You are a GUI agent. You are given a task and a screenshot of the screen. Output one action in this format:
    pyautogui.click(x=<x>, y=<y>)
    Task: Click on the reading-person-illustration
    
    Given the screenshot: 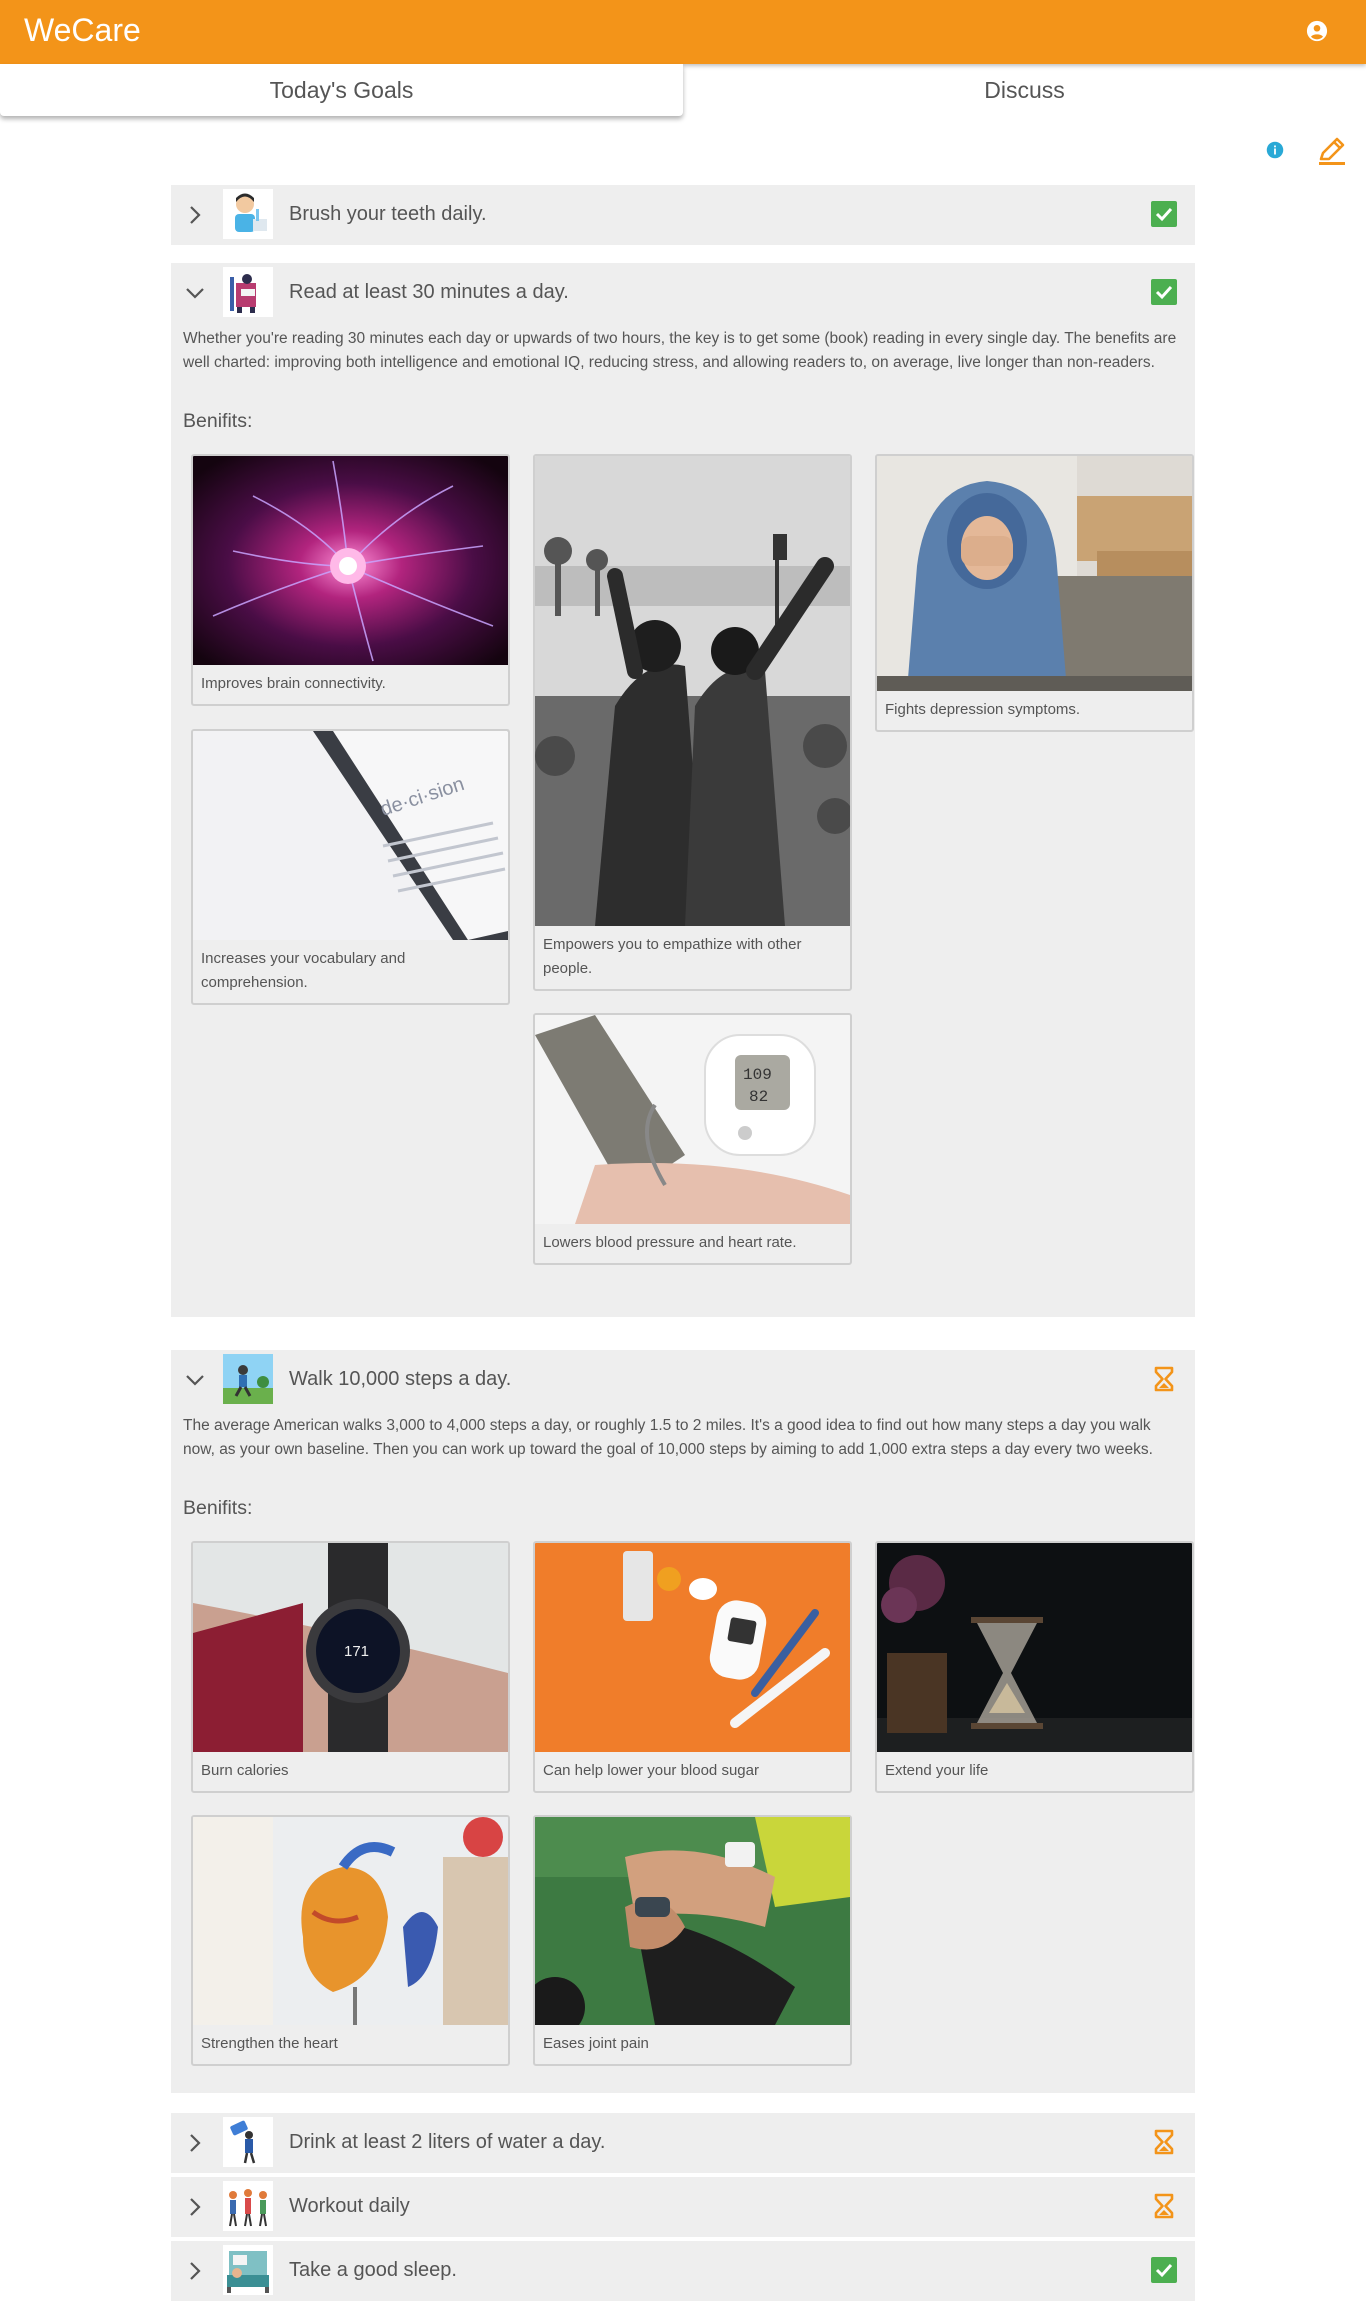 What is the action you would take?
    pyautogui.click(x=248, y=292)
    